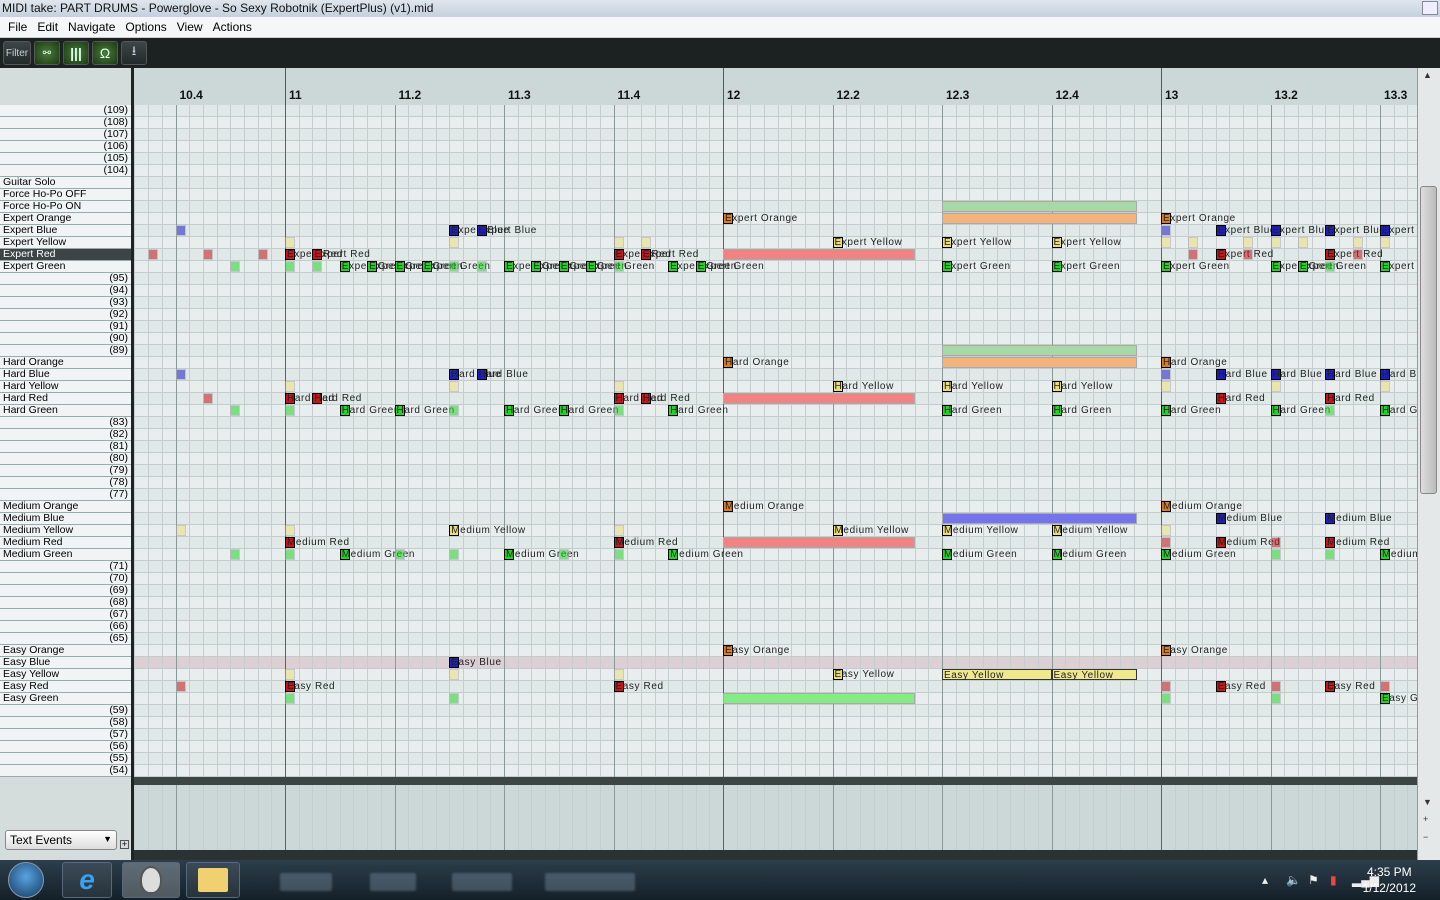  I want to click on key-row-easy-orange: Easy Orange, so click(65, 651).